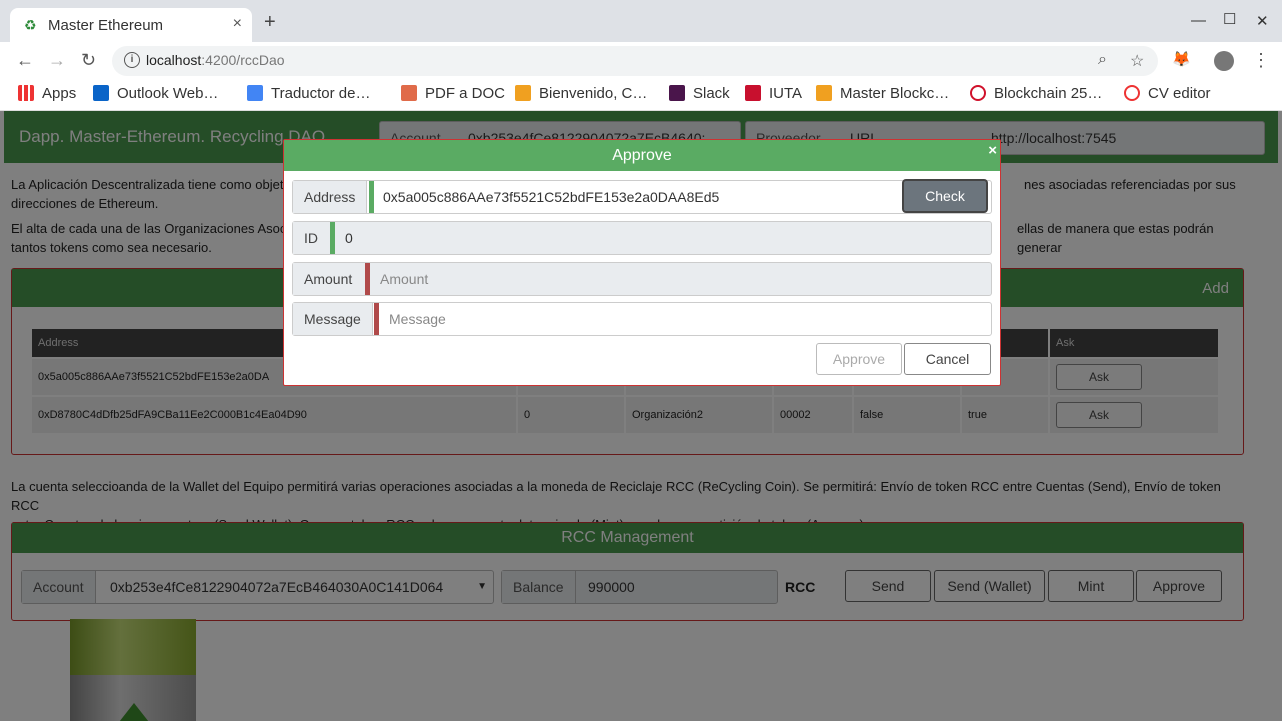 This screenshot has width=1282, height=721. I want to click on tab-title: Master Ethereum, so click(106, 25).